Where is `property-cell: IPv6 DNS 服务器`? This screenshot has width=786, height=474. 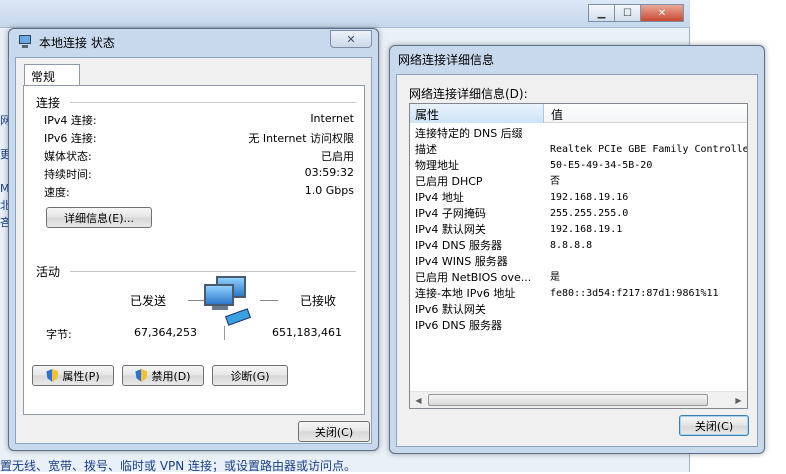
property-cell: IPv6 DNS 服务器 is located at coordinates (459, 325).